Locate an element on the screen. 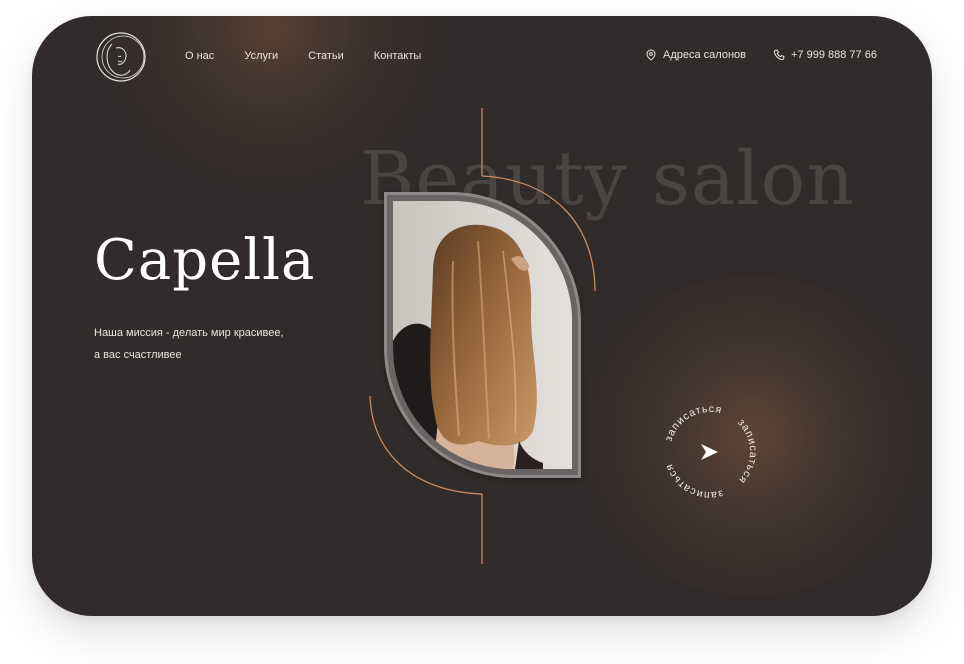 The height and width of the screenshot is (664, 964). phone-link: +7 999 888 77 66 is located at coordinates (825, 55).